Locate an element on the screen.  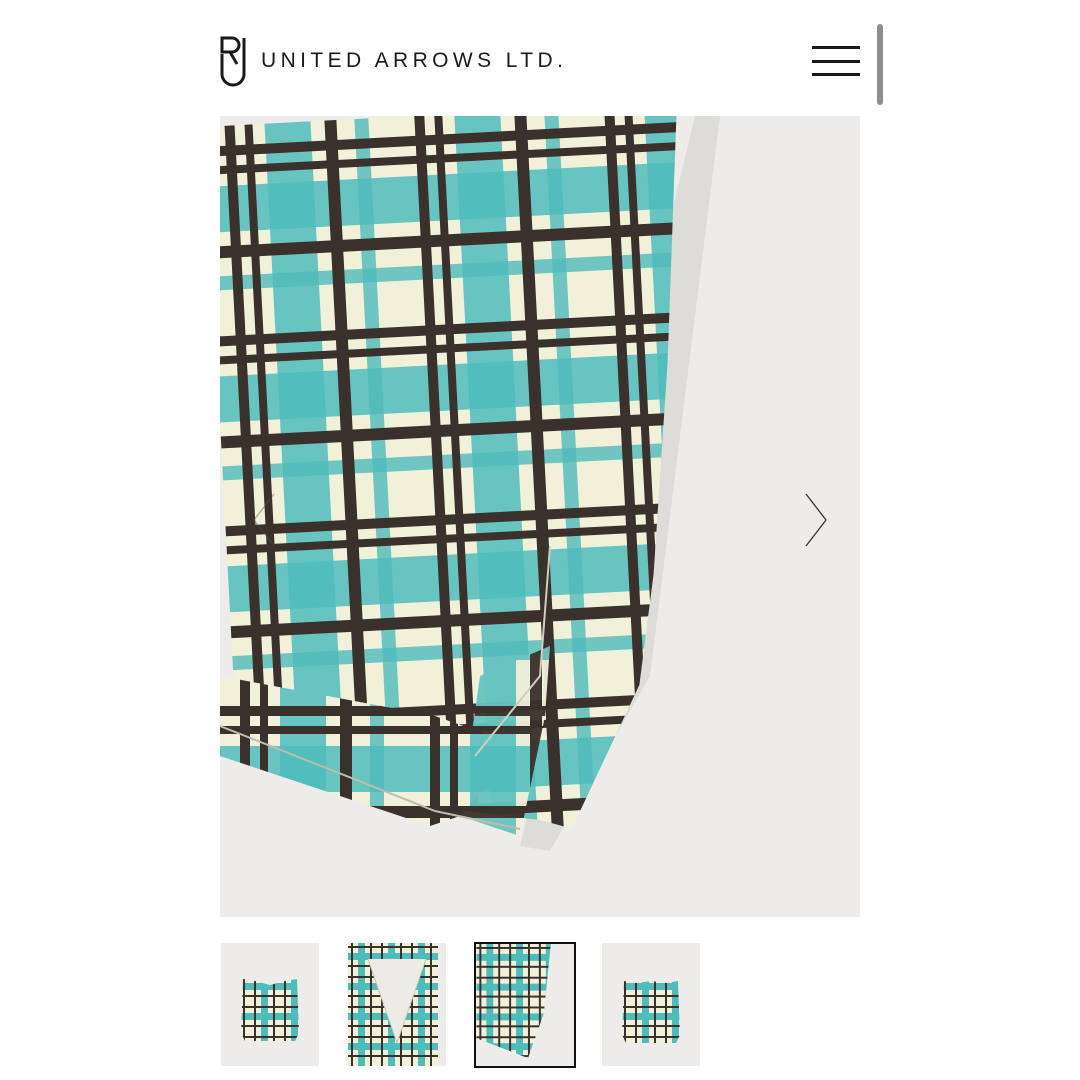
thumbnail-back-view is located at coordinates (651, 1004).